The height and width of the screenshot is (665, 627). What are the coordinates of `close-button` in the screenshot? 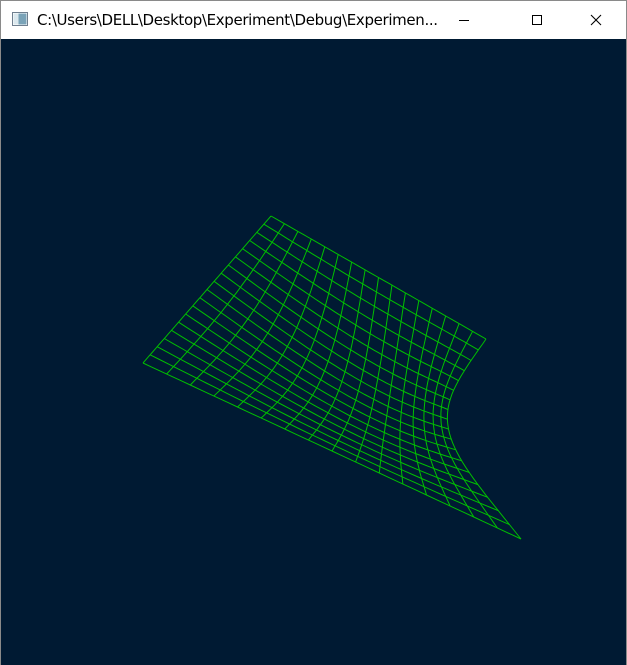 It's located at (596, 20).